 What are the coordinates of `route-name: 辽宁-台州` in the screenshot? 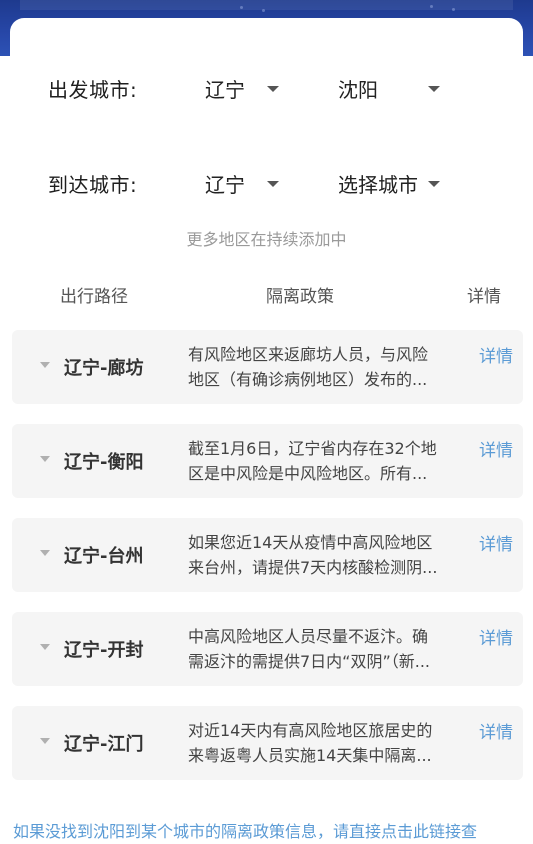 It's located at (104, 556).